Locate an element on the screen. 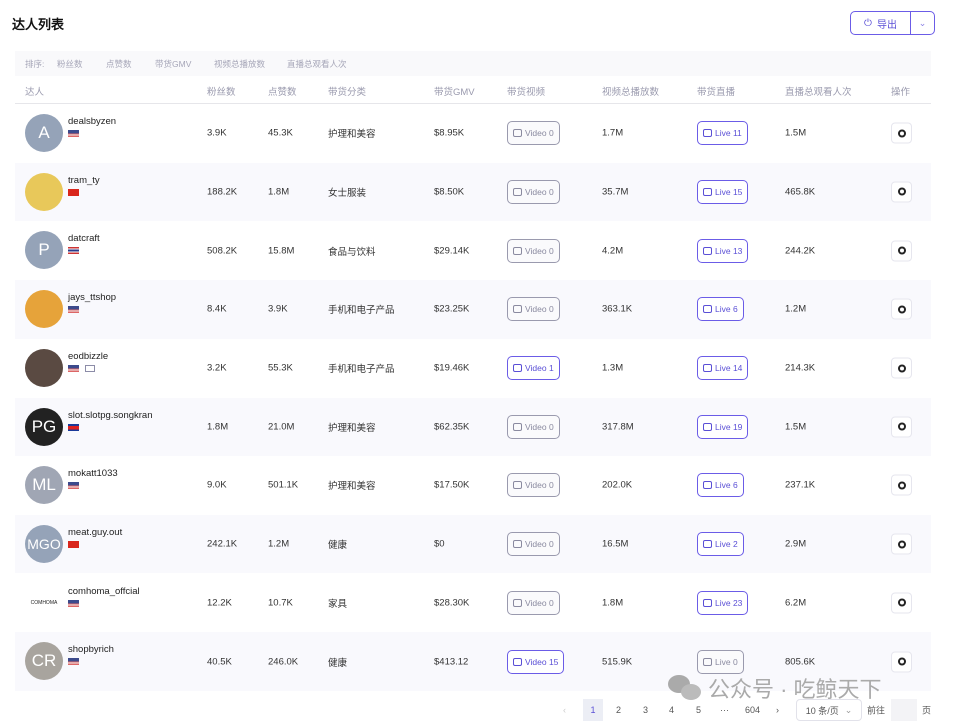 This screenshot has height=727, width=953. lives-button: Live 13 is located at coordinates (723, 250).